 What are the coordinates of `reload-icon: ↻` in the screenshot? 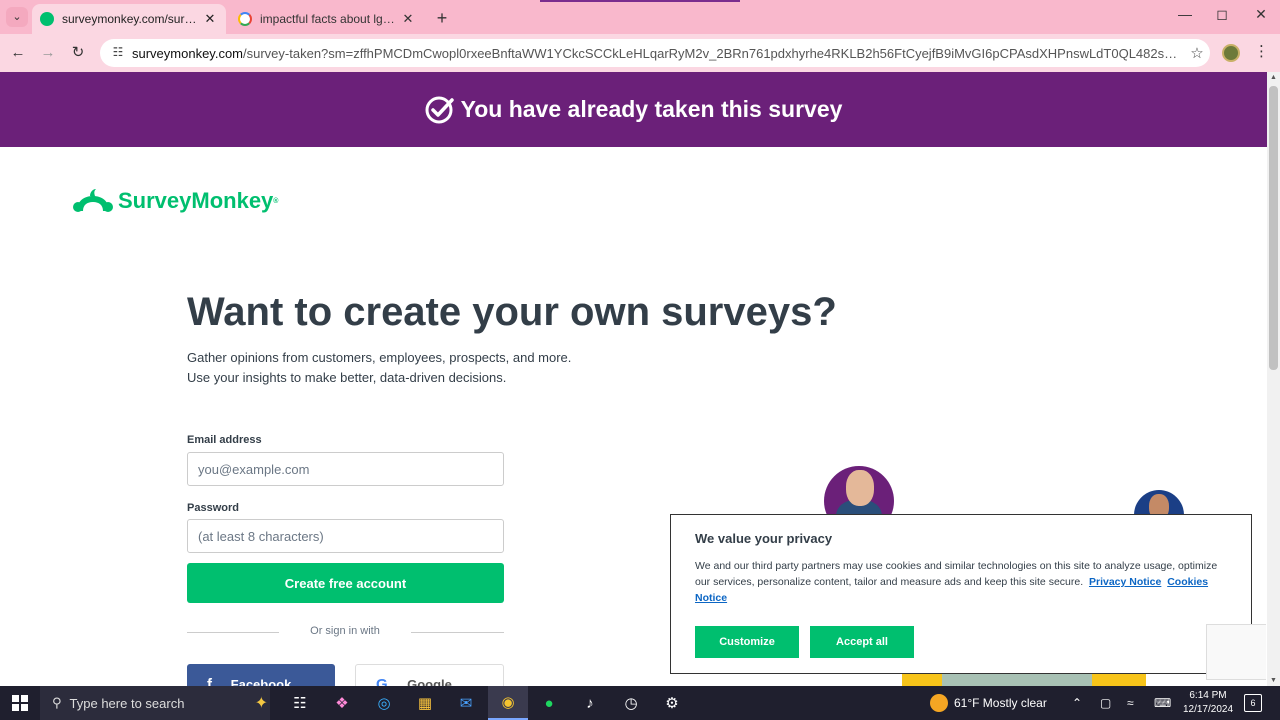 It's located at (78, 53).